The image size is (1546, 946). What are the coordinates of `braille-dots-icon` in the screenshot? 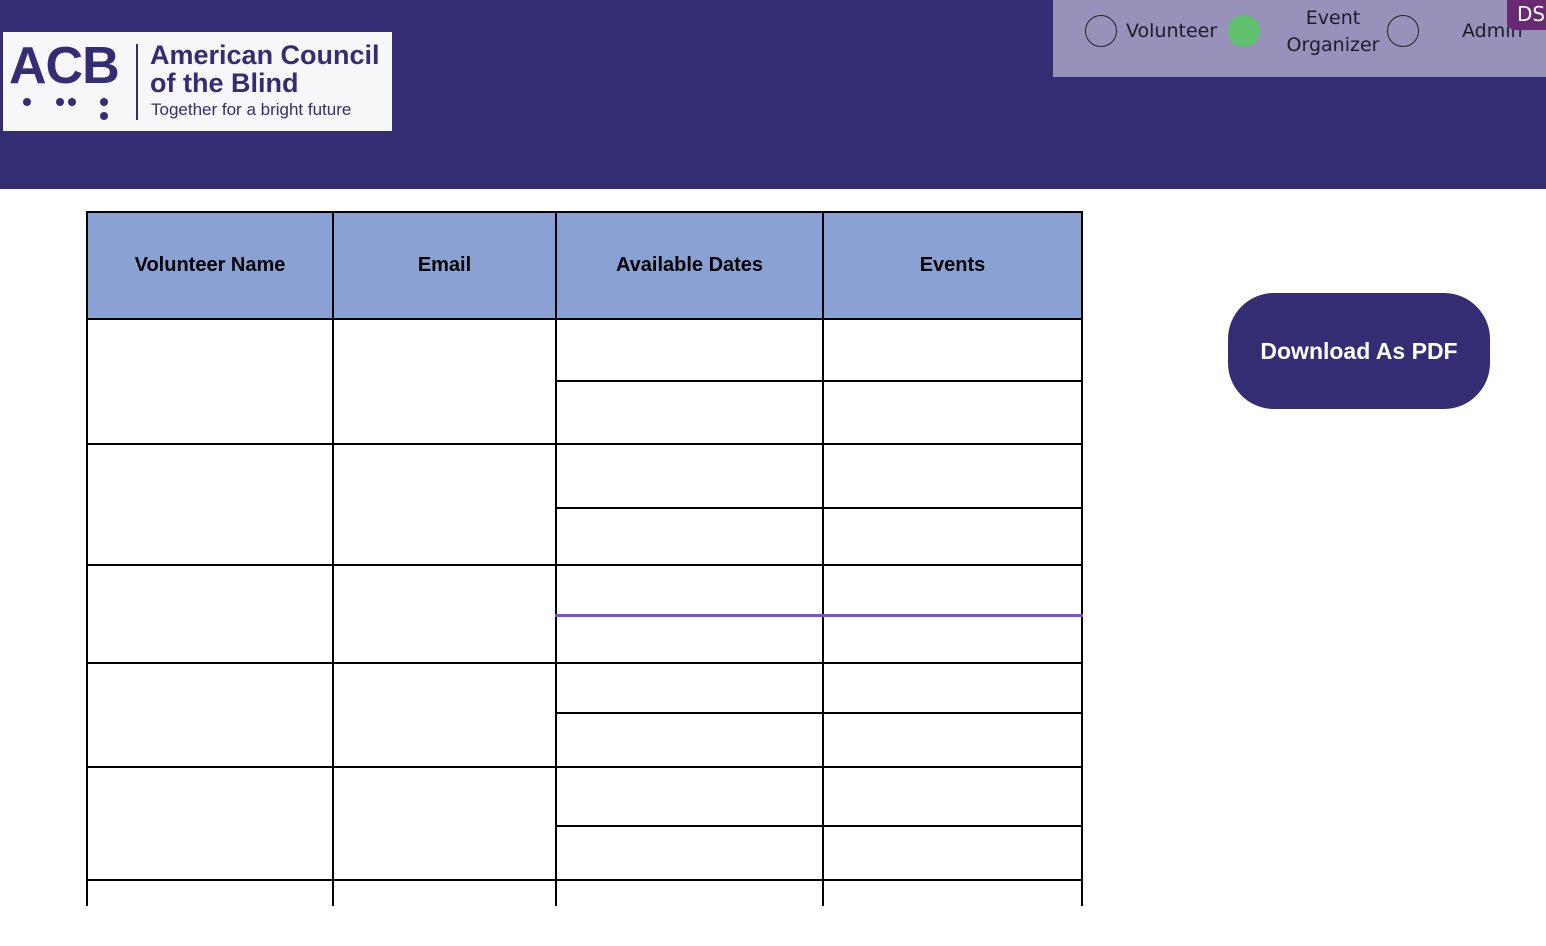 It's located at (65, 109).